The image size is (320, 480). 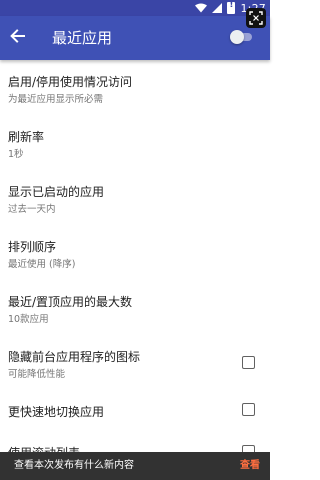 I want to click on snackbar-view-button: 查看, so click(x=250, y=466).